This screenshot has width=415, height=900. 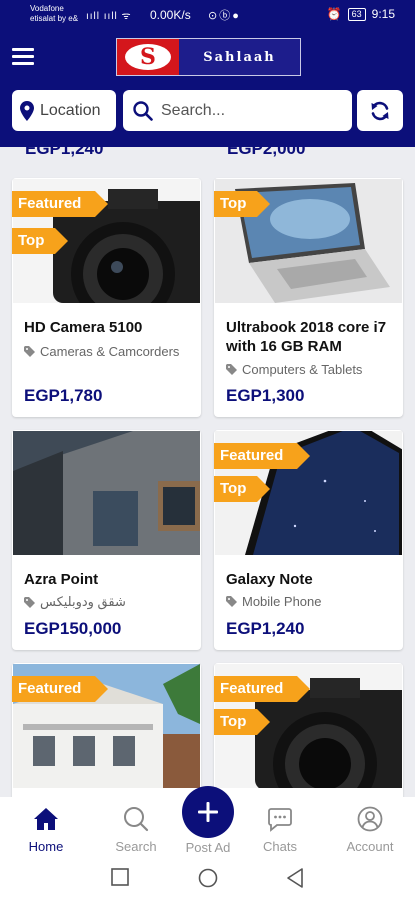 What do you see at coordinates (70, 110) in the screenshot?
I see `location-label: Location` at bounding box center [70, 110].